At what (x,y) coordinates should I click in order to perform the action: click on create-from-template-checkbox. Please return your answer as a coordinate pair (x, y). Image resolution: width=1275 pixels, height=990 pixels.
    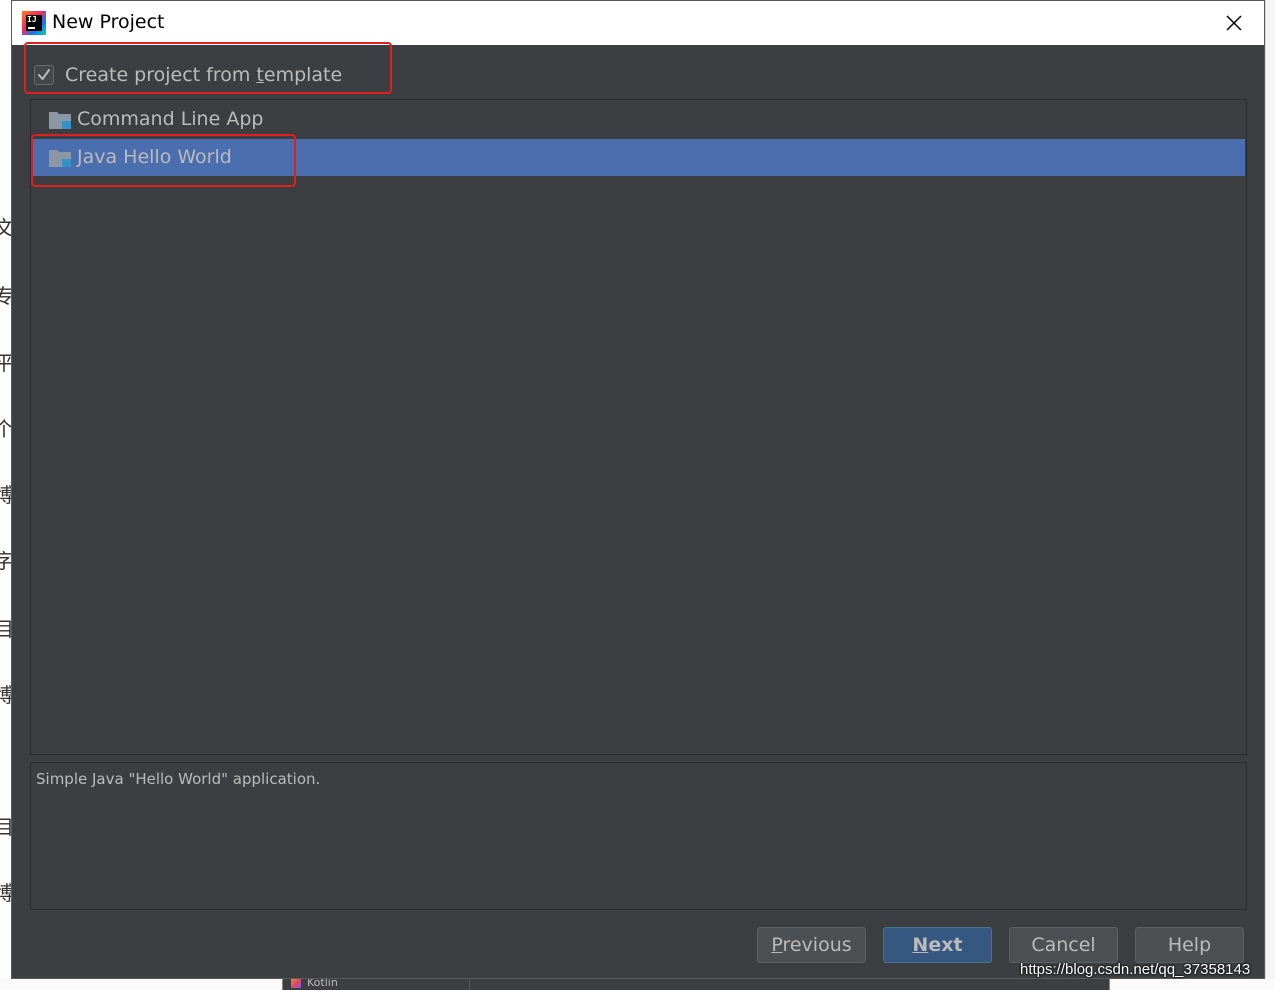
    Looking at the image, I should click on (44, 75).